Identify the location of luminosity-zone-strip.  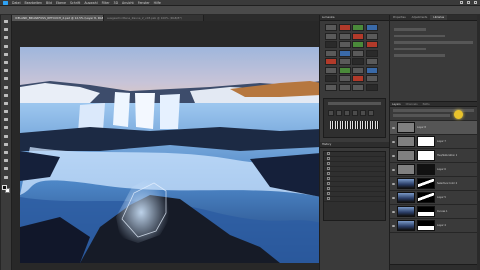
(354, 125).